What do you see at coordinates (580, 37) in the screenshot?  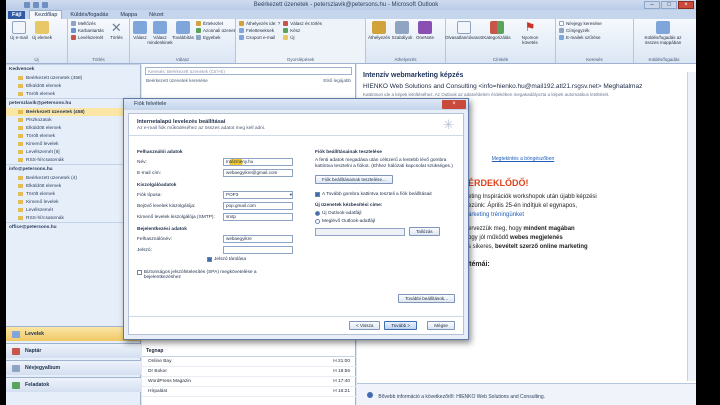 I see `filter-email-button: E-mailek szűrése` at bounding box center [580, 37].